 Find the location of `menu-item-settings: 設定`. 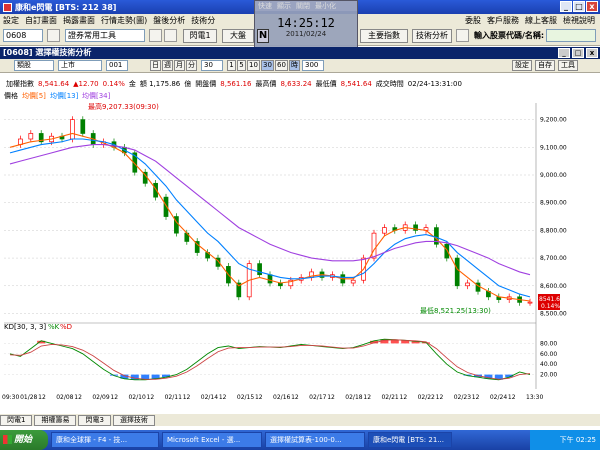

menu-item-settings: 設定 is located at coordinates (11, 20).